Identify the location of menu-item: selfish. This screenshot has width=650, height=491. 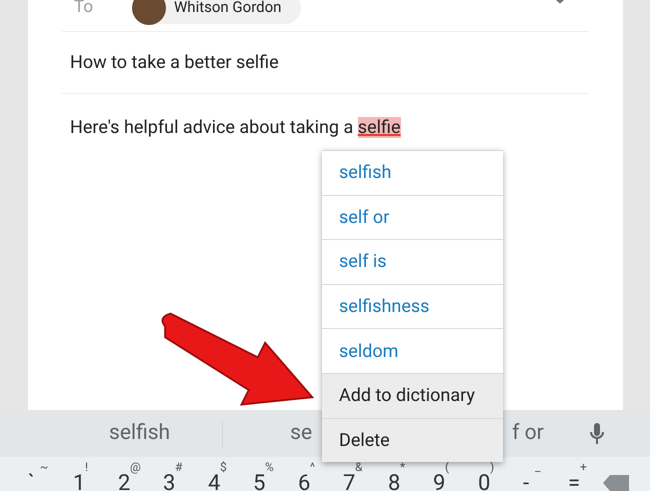
(412, 172).